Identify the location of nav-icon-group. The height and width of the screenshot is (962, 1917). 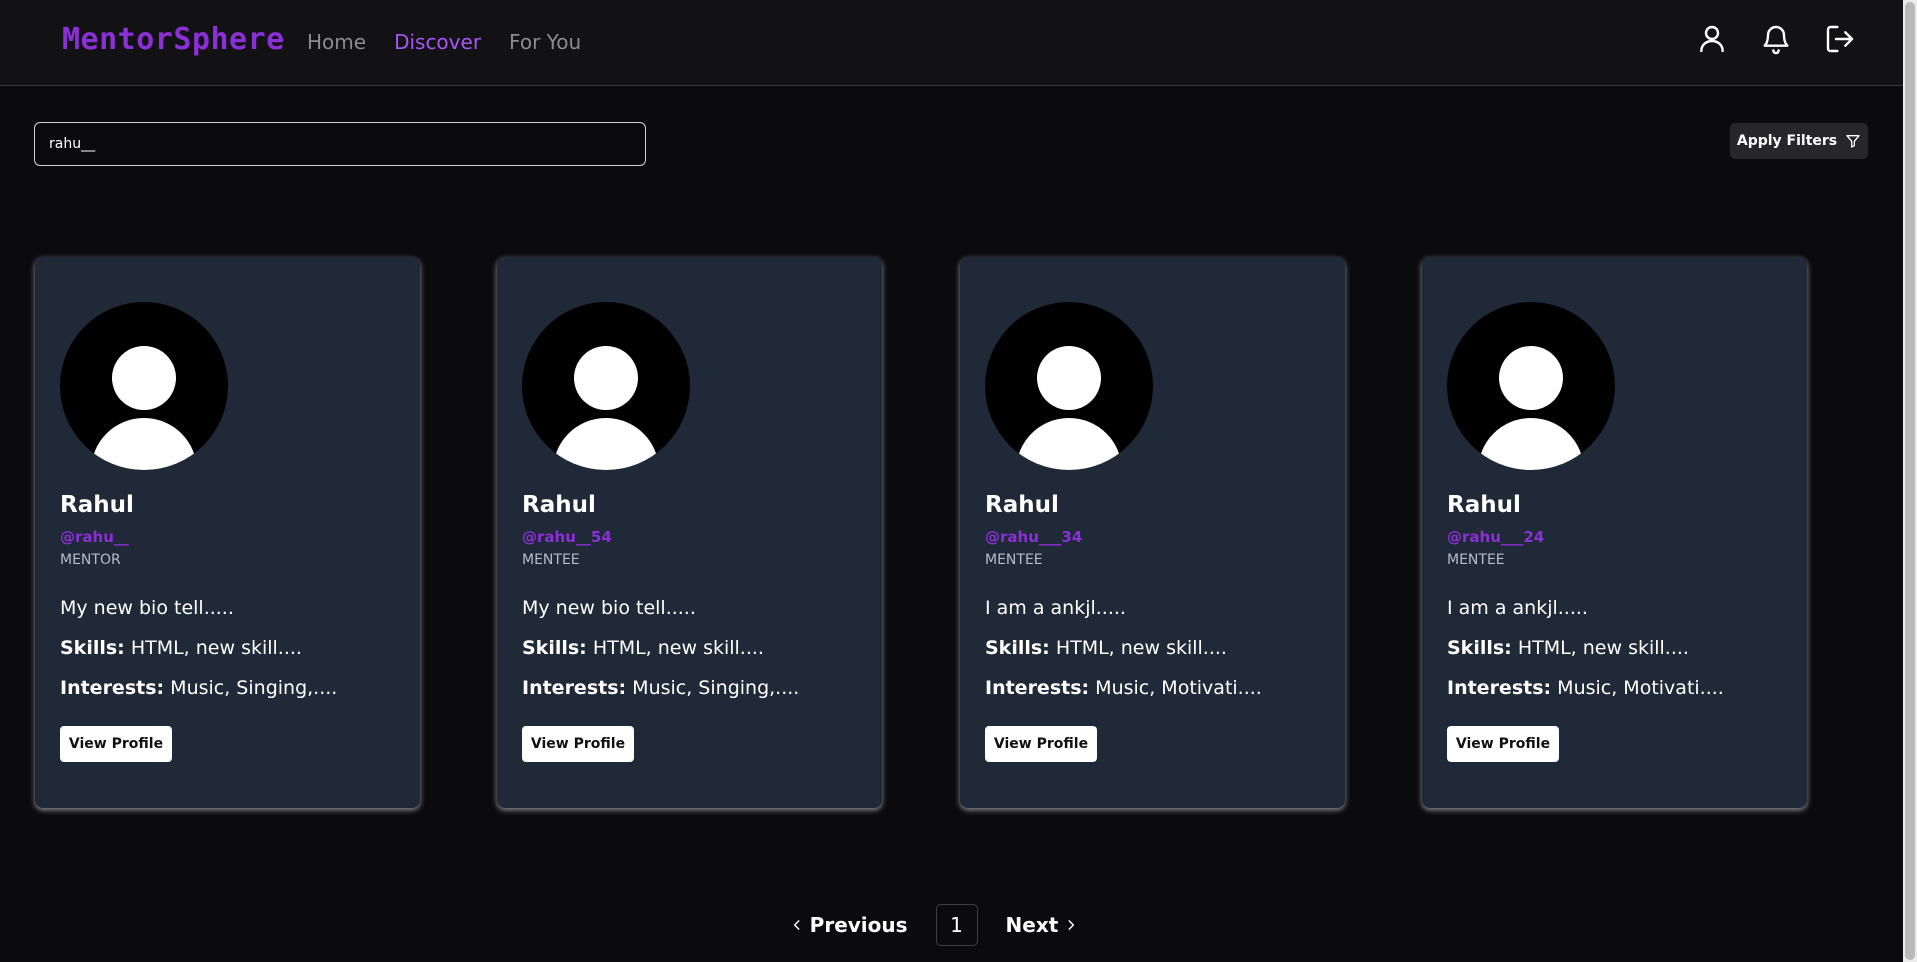
(1776, 39).